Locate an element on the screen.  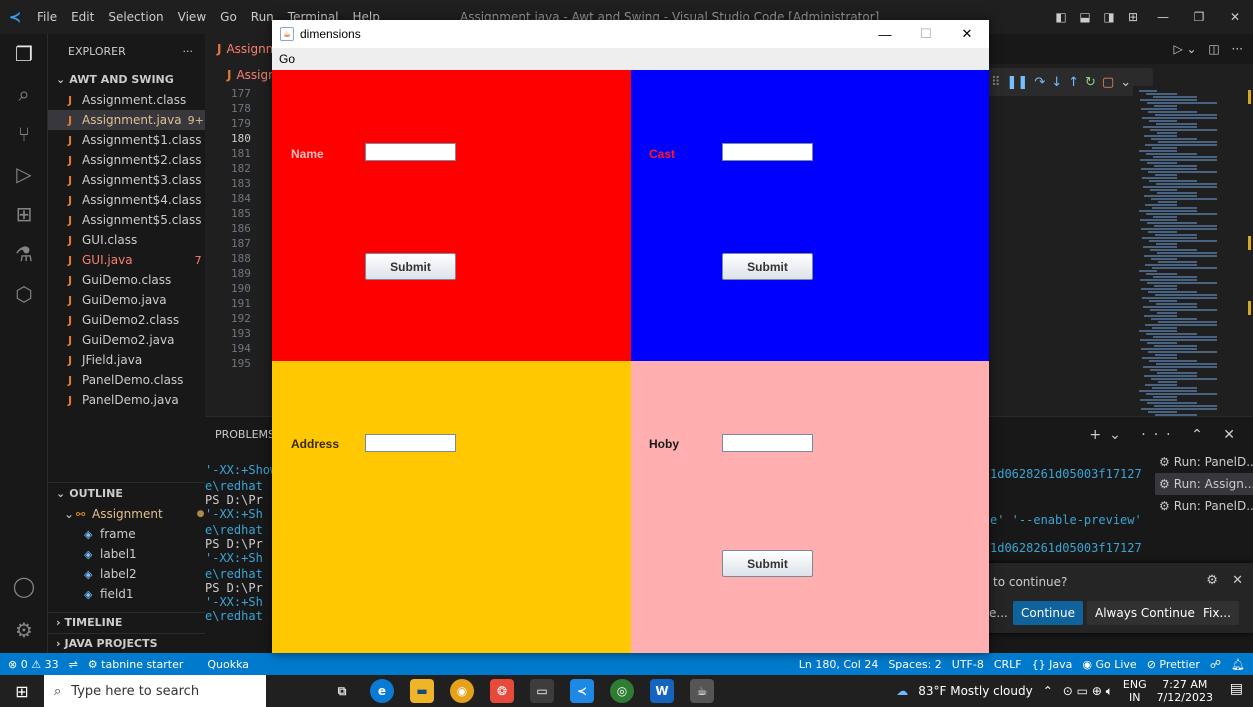
restore-icon: ❐ is located at coordinates (1199, 17).